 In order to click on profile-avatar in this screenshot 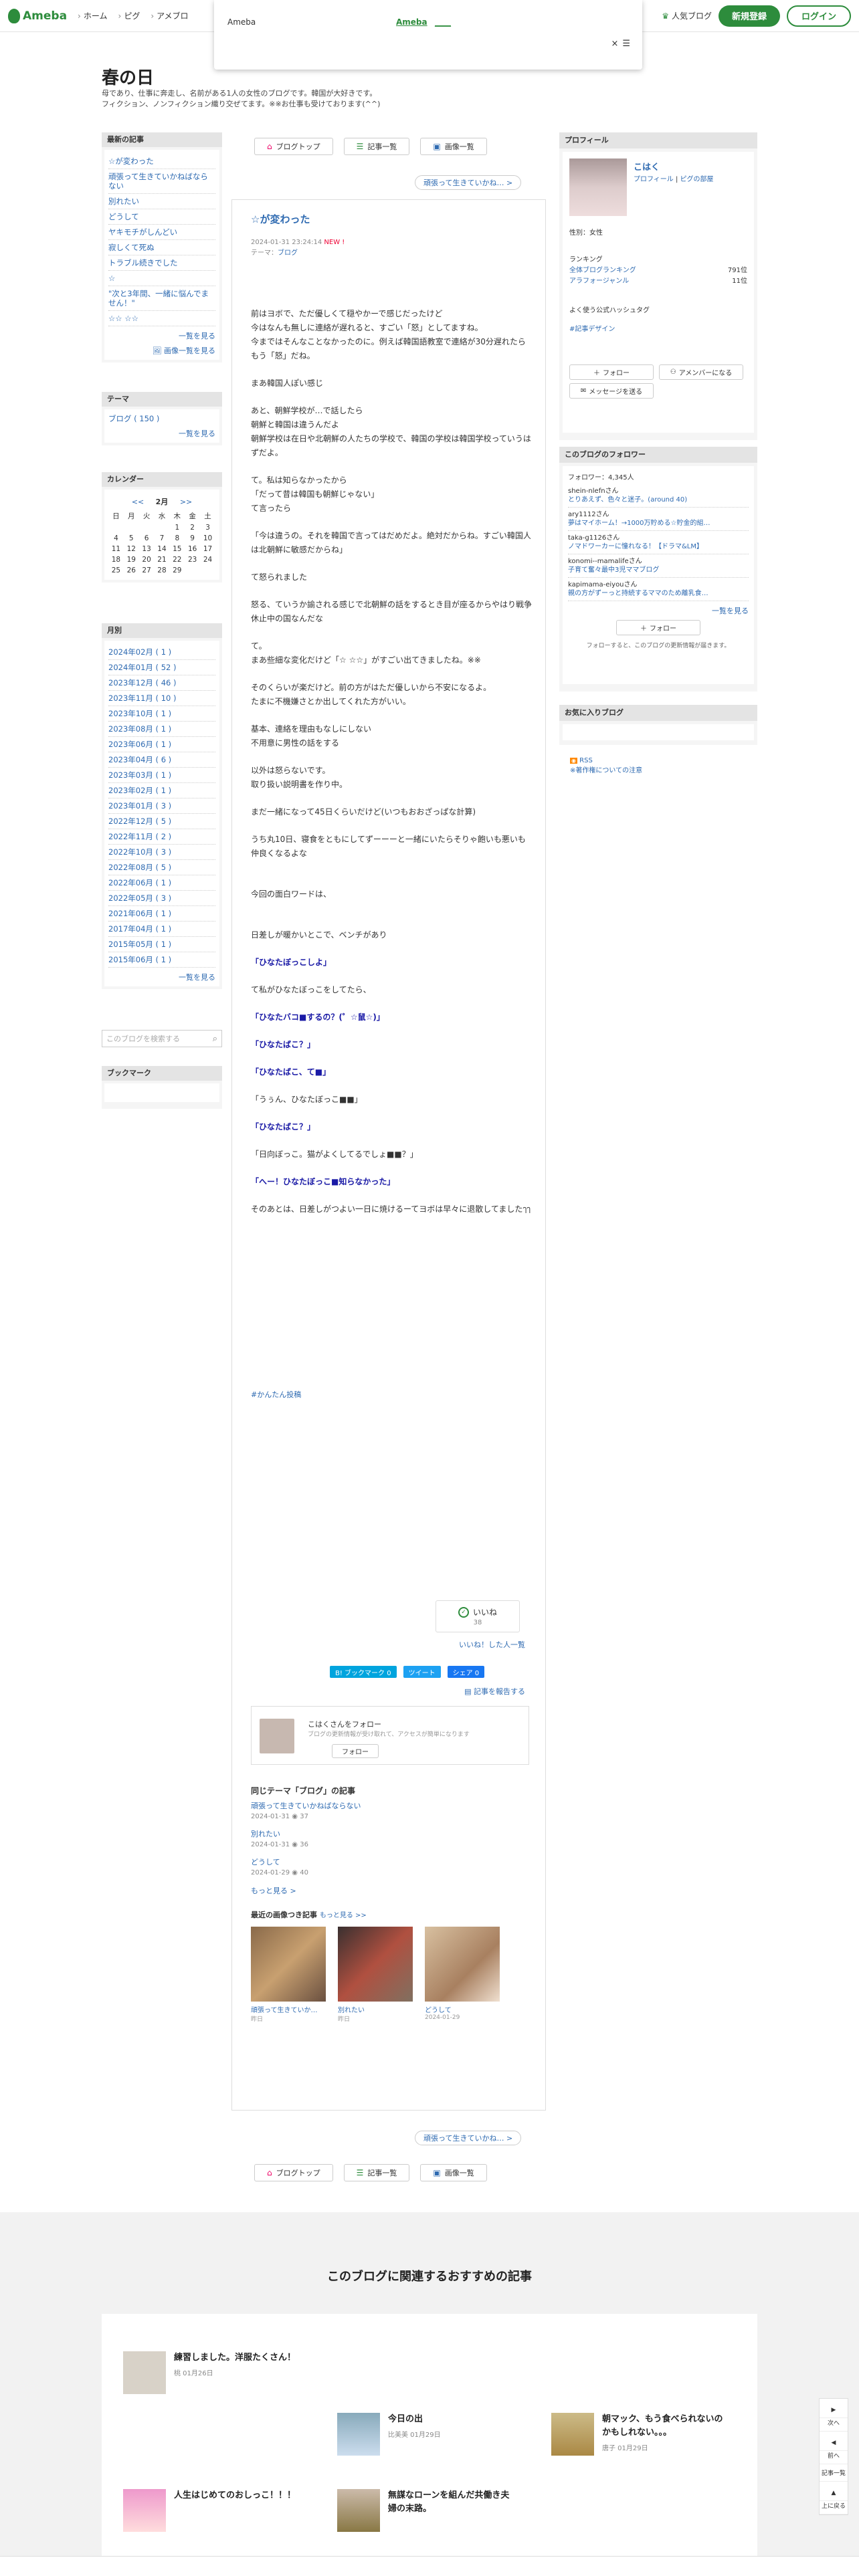, I will do `click(598, 187)`.